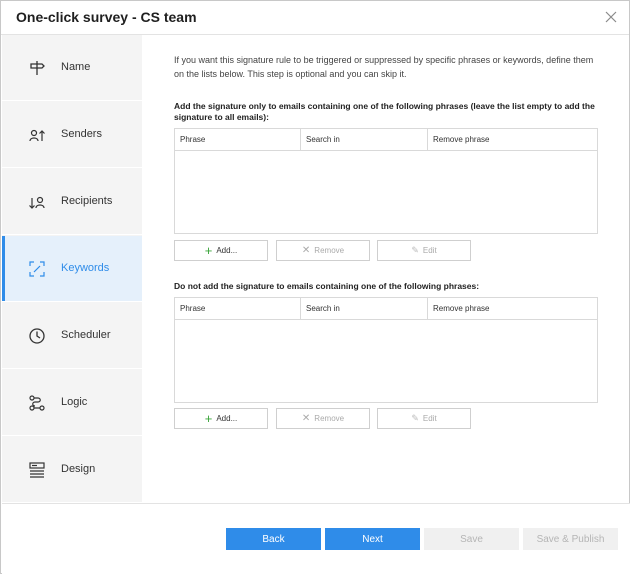 The image size is (630, 574). What do you see at coordinates (386, 181) in the screenshot?
I see `include-phrases-table: Phrase Search in Remove phrase` at bounding box center [386, 181].